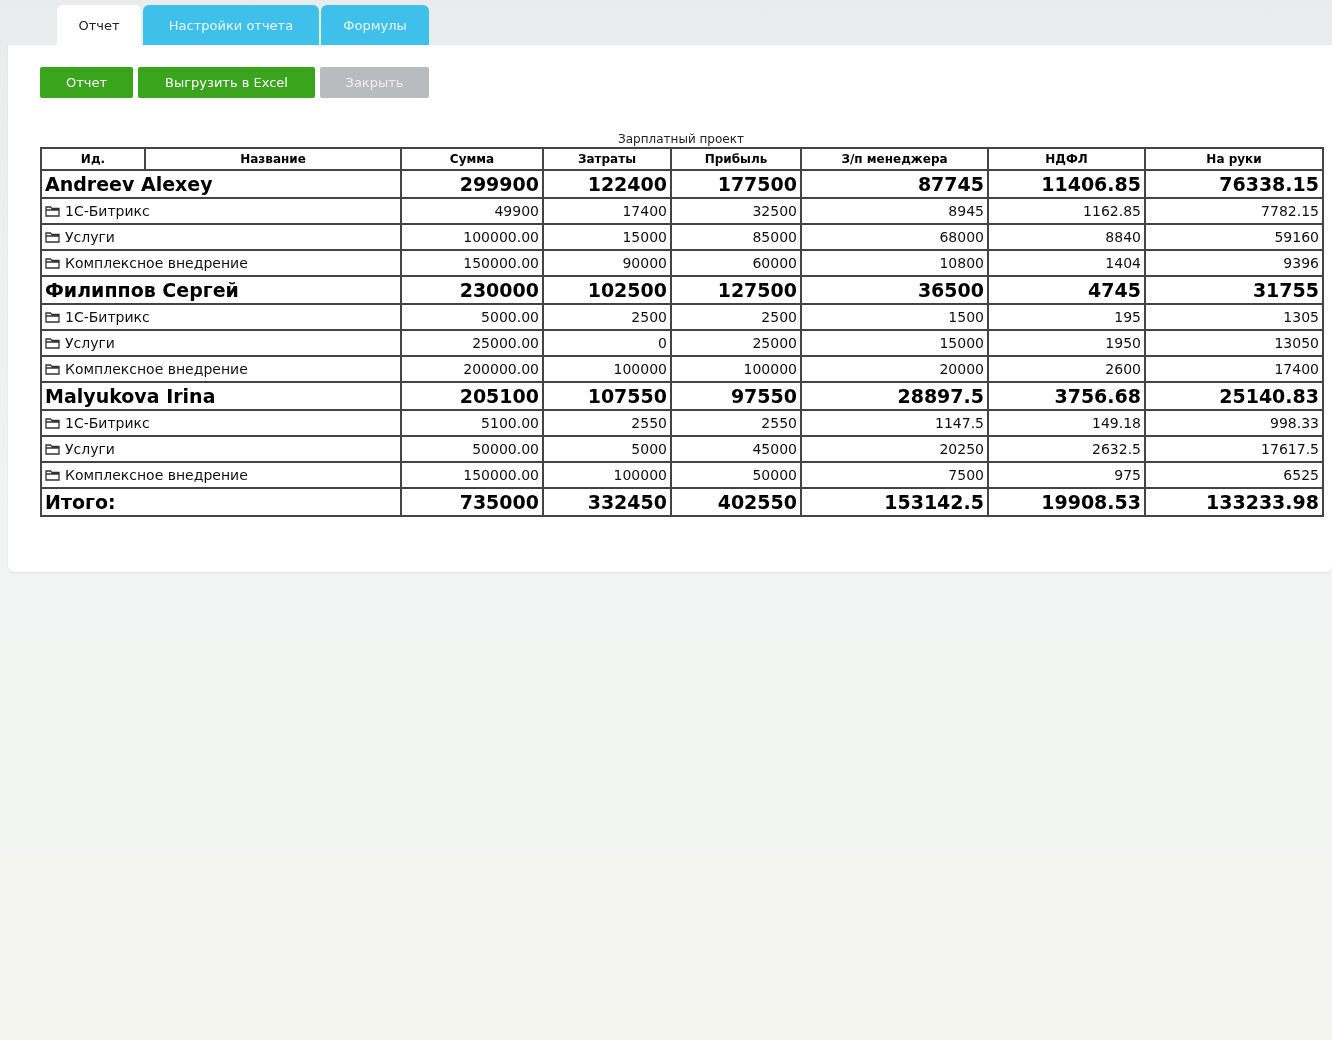  Describe the element at coordinates (1066, 263) in the screenshot. I see `table-cell: 1404` at that location.